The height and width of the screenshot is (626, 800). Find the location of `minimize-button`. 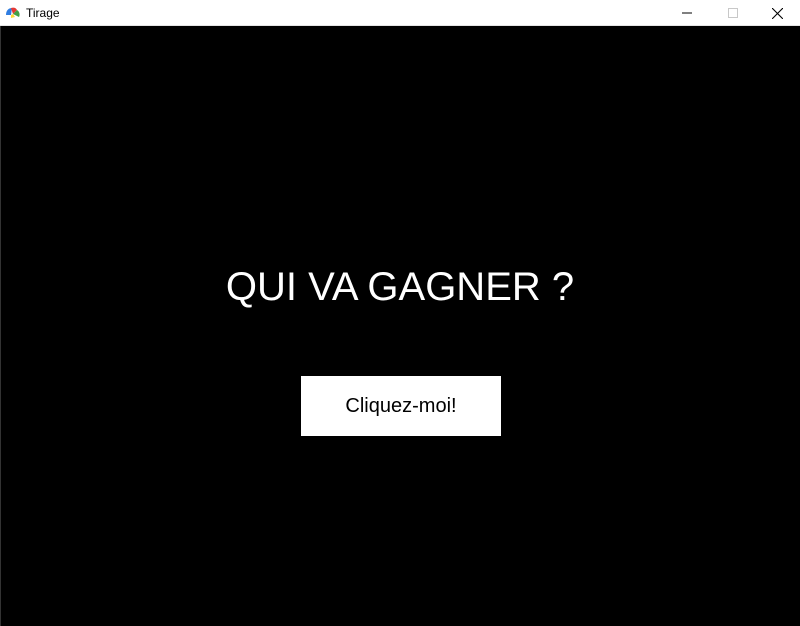

minimize-button is located at coordinates (687, 13).